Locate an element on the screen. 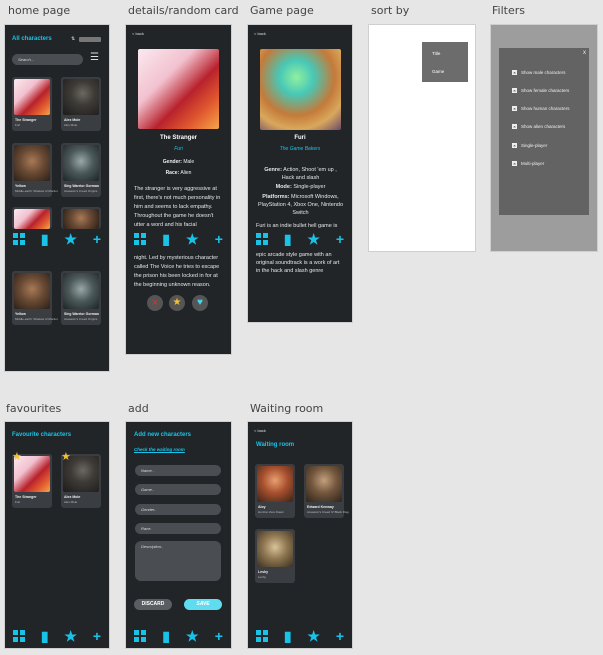 The height and width of the screenshot is (655, 603). sort-dropdown is located at coordinates (90, 39).